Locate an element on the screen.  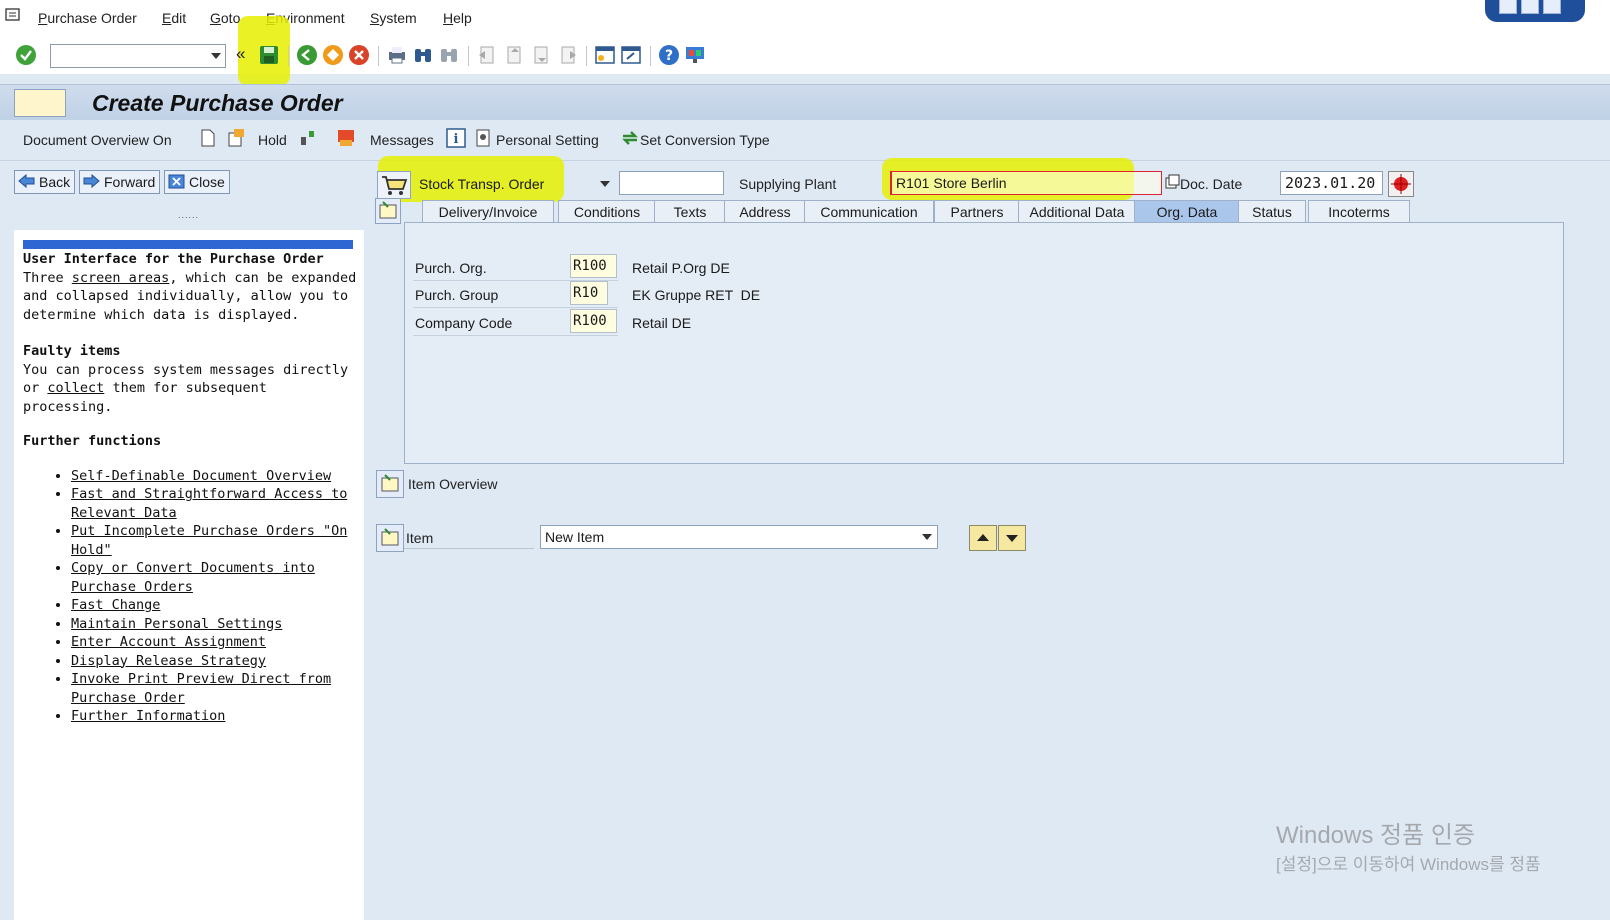
close-icon is located at coordinates (176, 181).